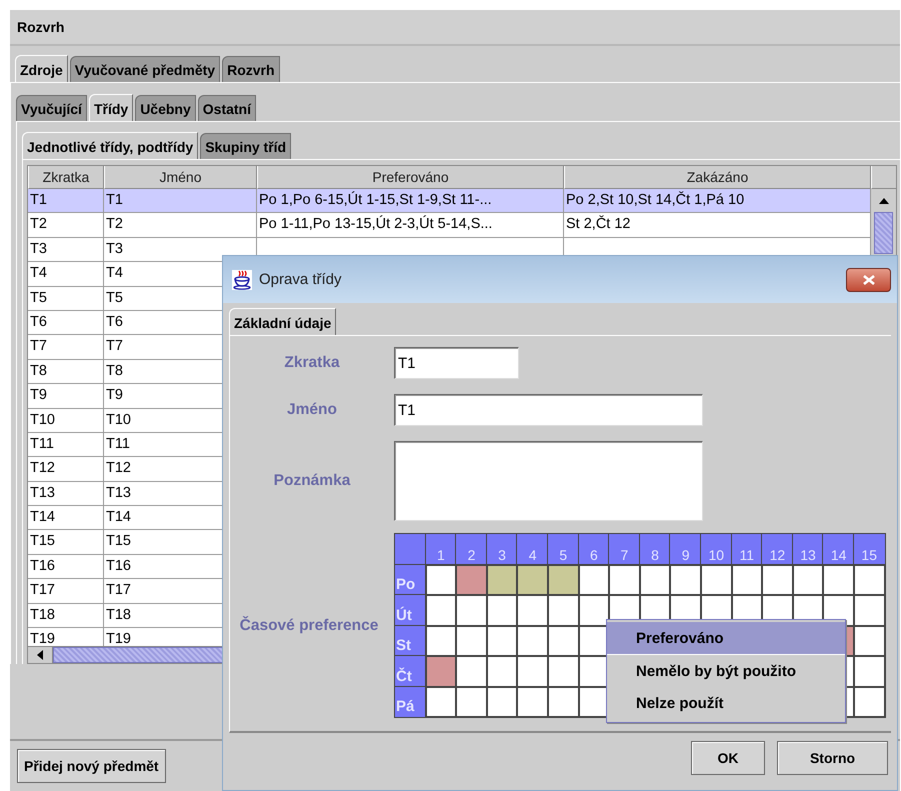  I want to click on period-header: 1, so click(441, 549).